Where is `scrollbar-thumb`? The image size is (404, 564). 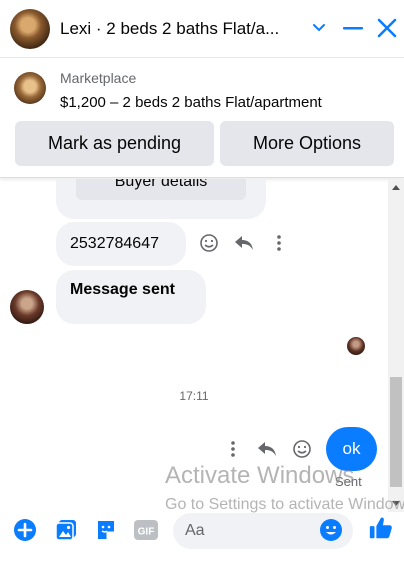 scrollbar-thumb is located at coordinates (396, 432).